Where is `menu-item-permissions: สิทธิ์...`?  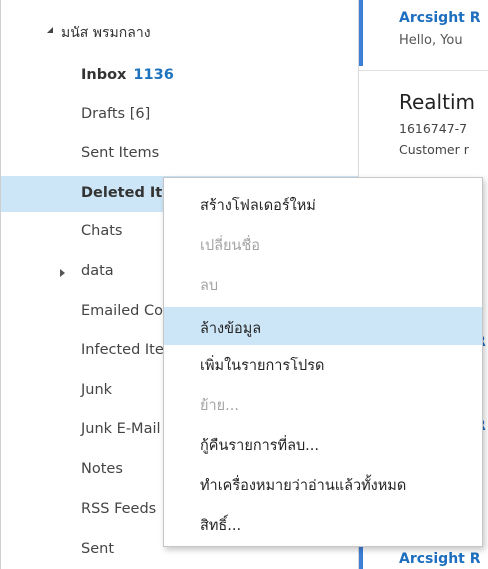
menu-item-permissions: สิทธิ์... is located at coordinates (323, 523).